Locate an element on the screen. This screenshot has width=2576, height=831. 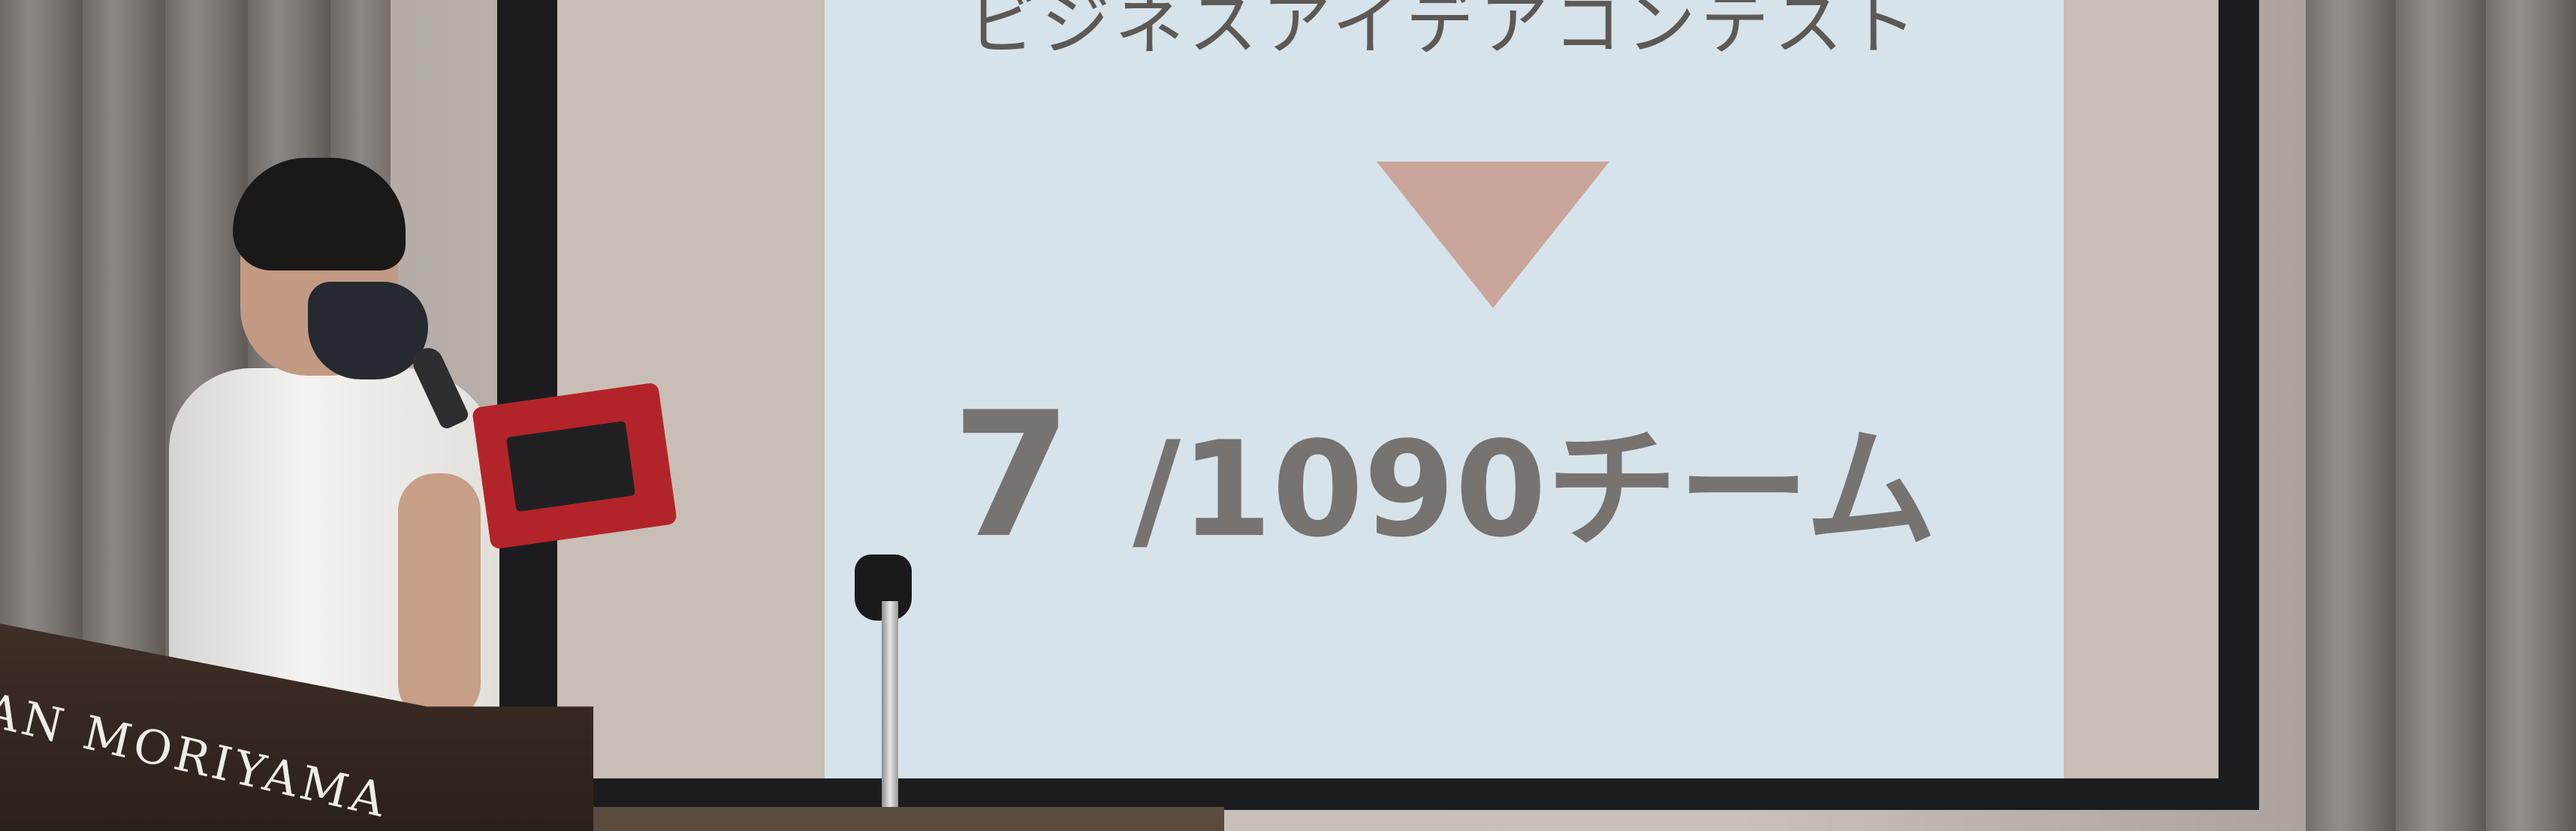
presenter-hair is located at coordinates (319, 214).